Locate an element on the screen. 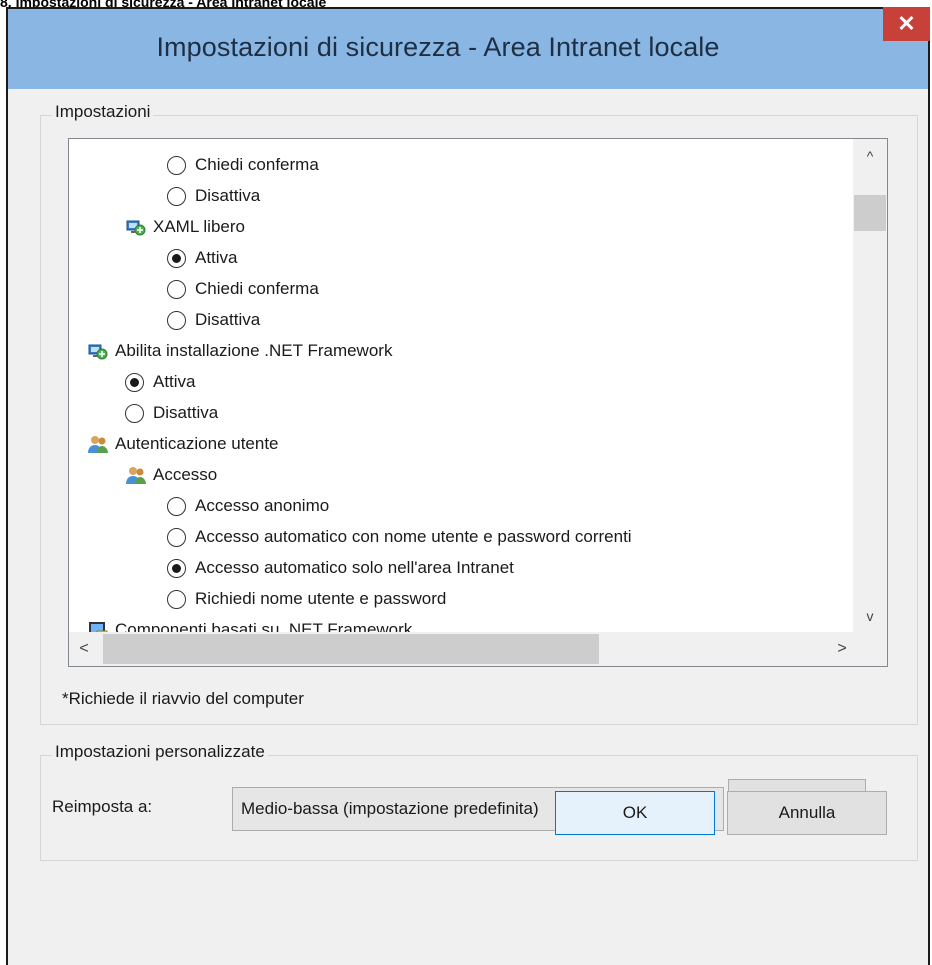 The height and width of the screenshot is (965, 932). ok-button: OK is located at coordinates (635, 813).